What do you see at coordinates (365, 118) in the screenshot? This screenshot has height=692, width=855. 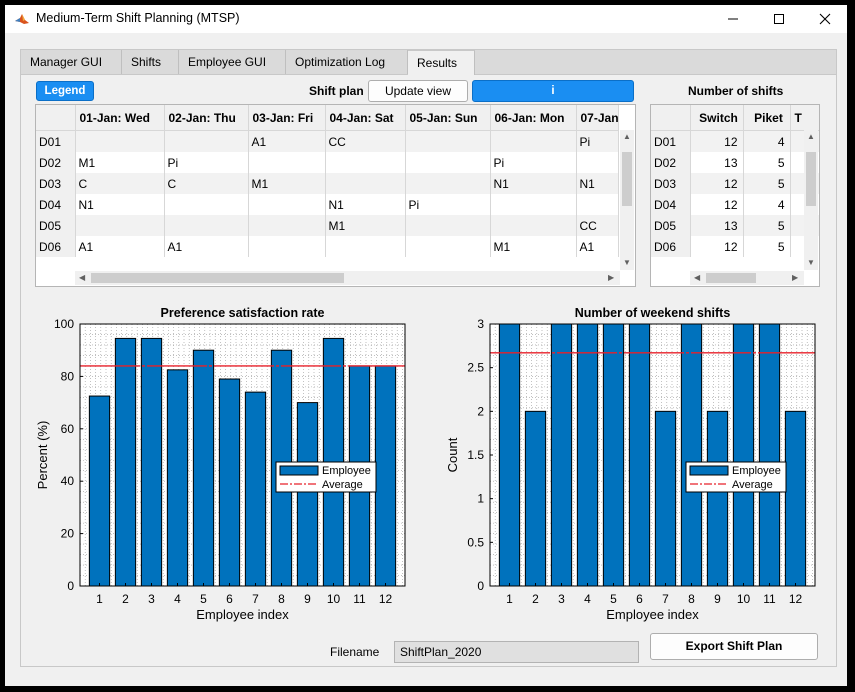 I see `column-header: 04-Jan: Sat` at bounding box center [365, 118].